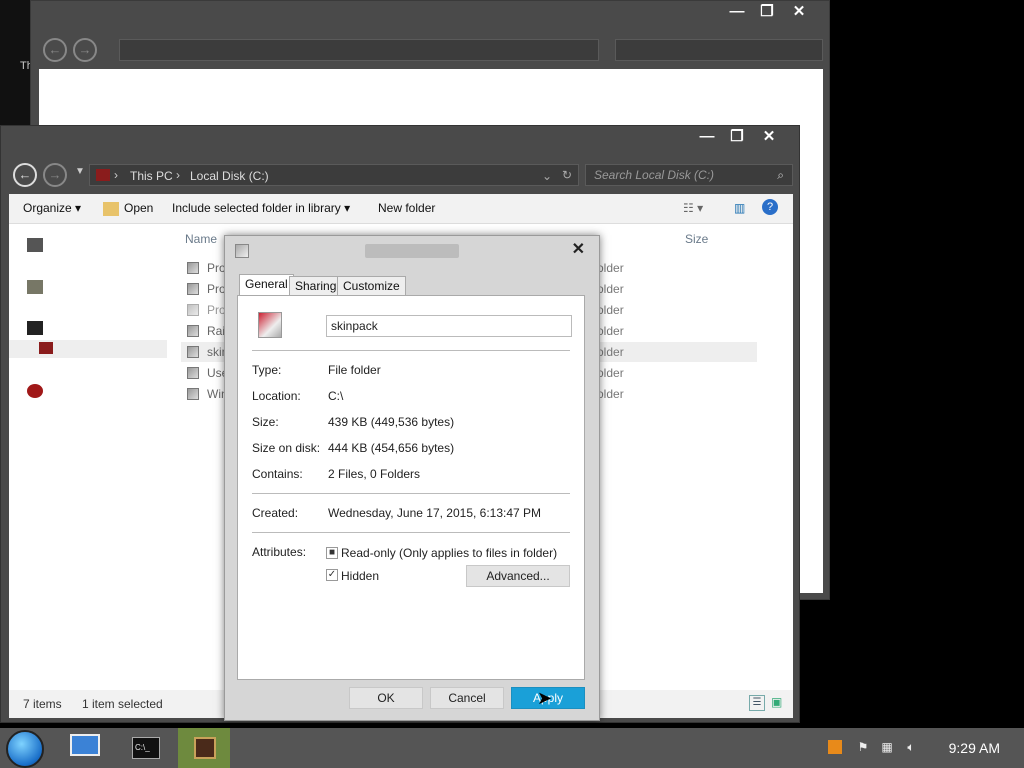 The image size is (1024, 768). Describe the element at coordinates (374, 474) in the screenshot. I see `contains-value: 2 Files, 0 Folders` at that location.